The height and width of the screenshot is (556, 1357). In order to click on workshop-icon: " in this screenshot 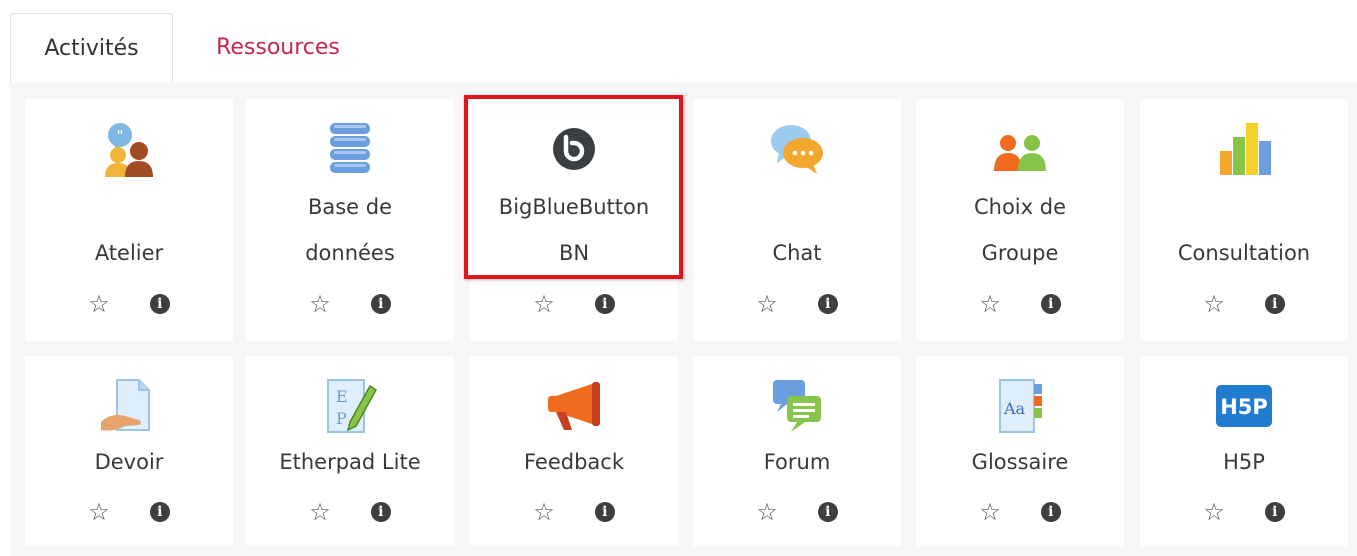, I will do `click(129, 149)`.